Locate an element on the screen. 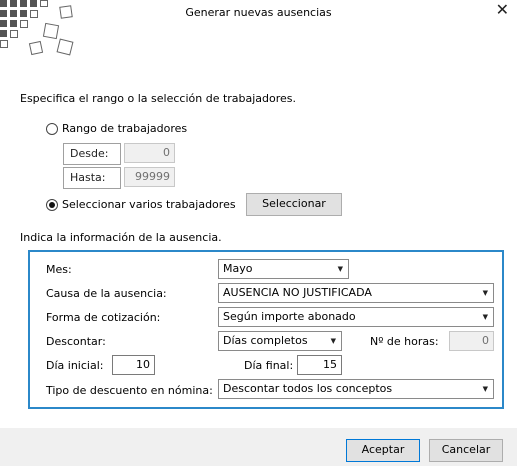 The width and height of the screenshot is (517, 466). causa-select: AUSENCIA NO JUSTIFICADA ▼ is located at coordinates (356, 293).